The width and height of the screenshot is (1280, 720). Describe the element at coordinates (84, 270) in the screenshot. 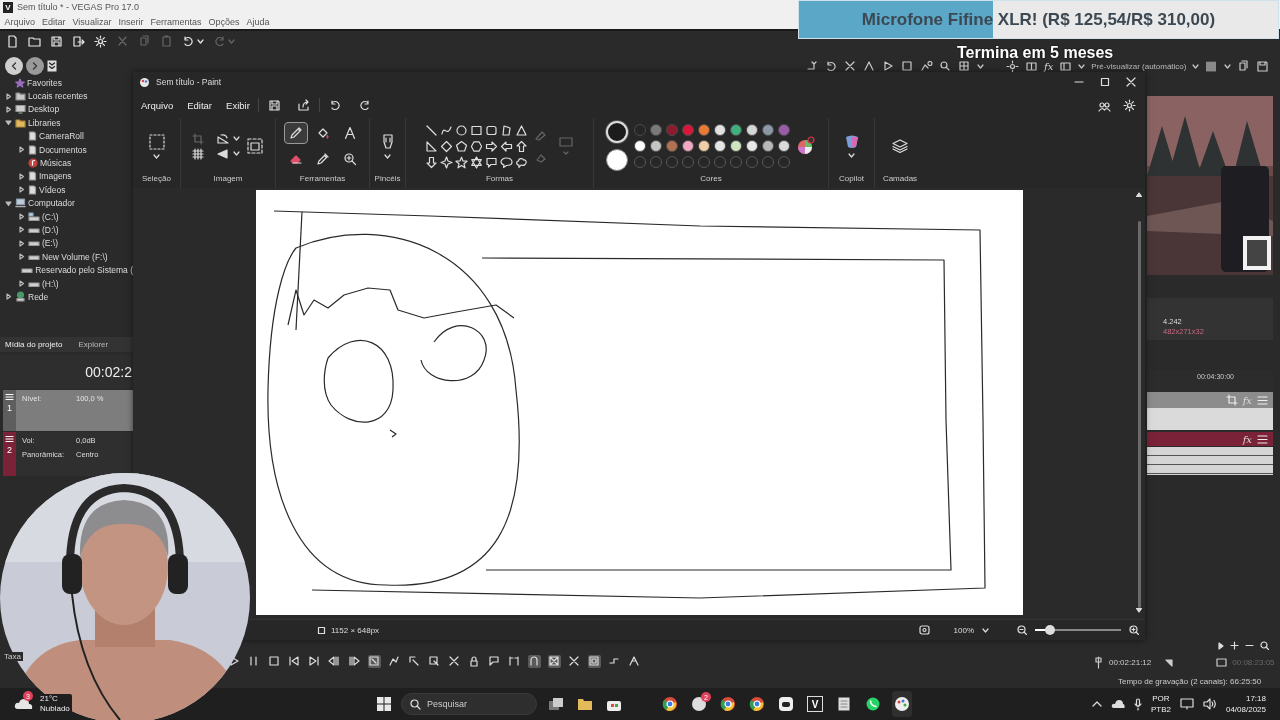

I see `tree-item: Reservado pelo Sistema (` at that location.